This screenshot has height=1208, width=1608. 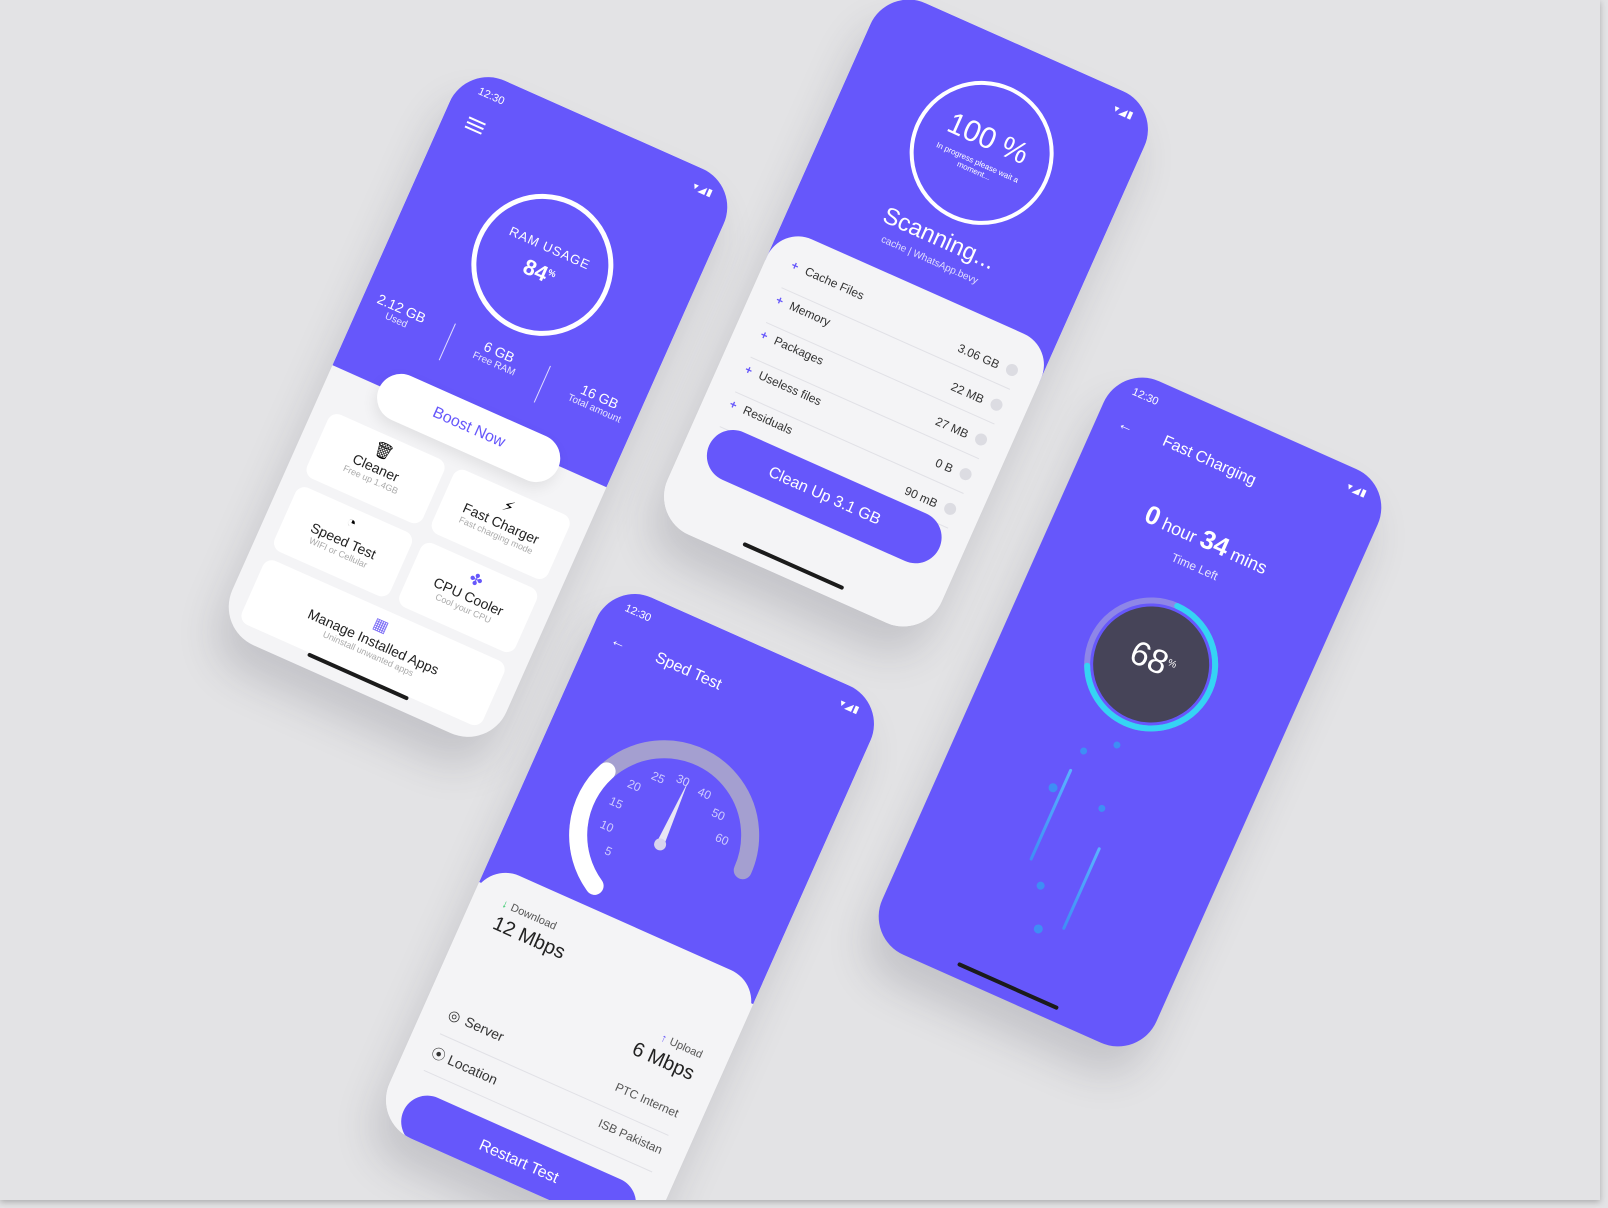 What do you see at coordinates (688, 671) in the screenshot?
I see `page-title: Sped Test` at bounding box center [688, 671].